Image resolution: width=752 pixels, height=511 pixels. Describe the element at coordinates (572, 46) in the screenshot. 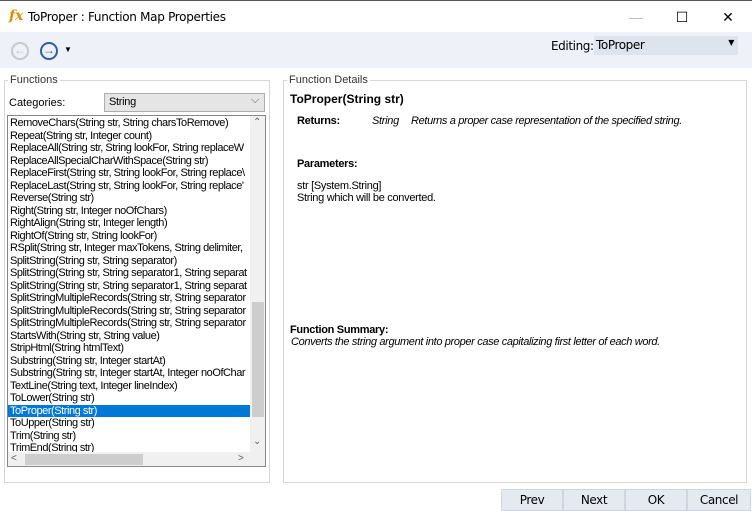

I see `editing-label: Editing:` at that location.